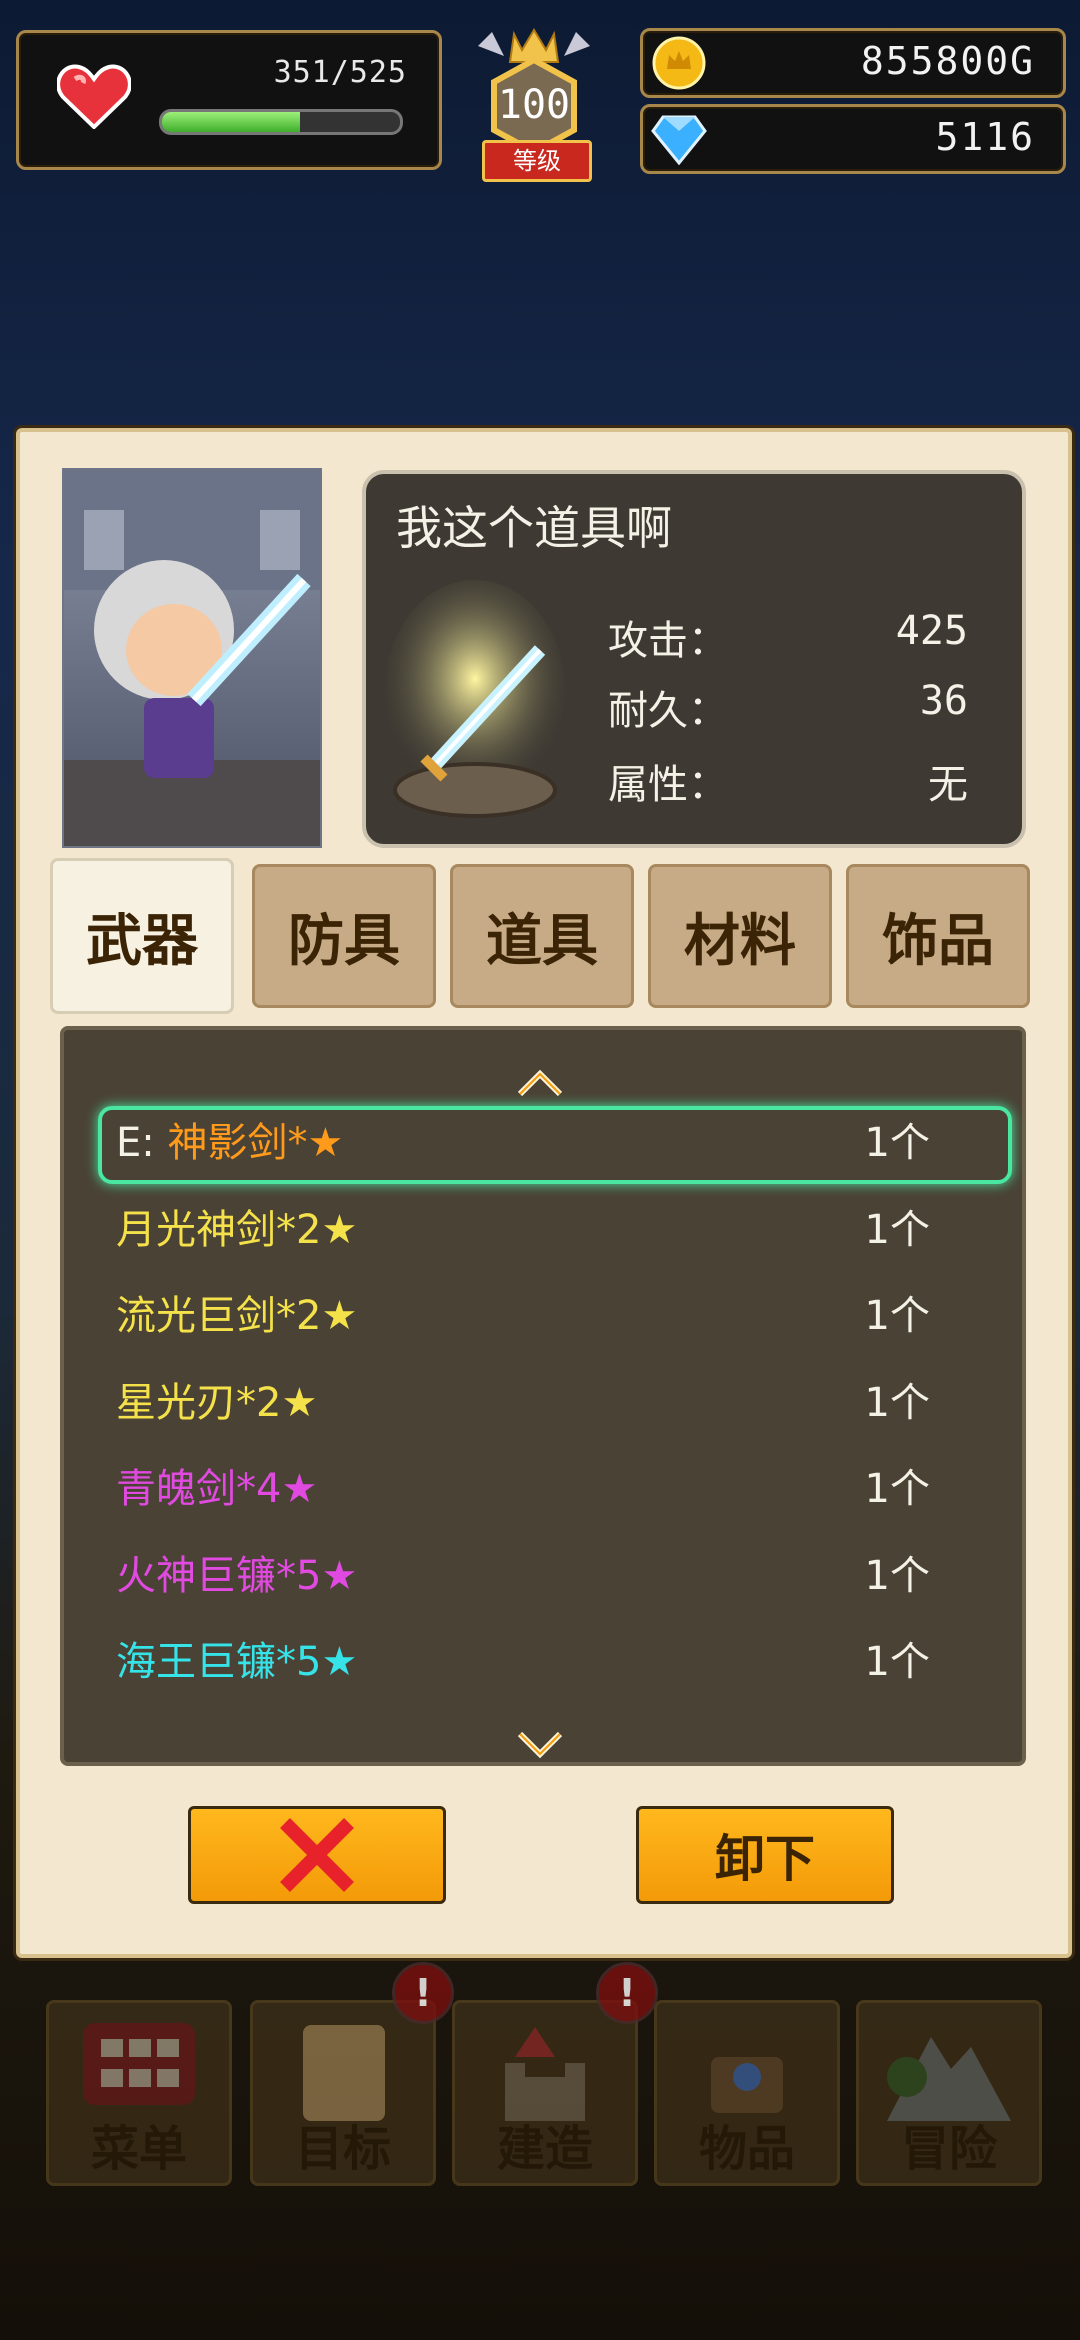 This screenshot has height=2340, width=1080. What do you see at coordinates (231, 122) in the screenshot?
I see `hp-bar-fill` at bounding box center [231, 122].